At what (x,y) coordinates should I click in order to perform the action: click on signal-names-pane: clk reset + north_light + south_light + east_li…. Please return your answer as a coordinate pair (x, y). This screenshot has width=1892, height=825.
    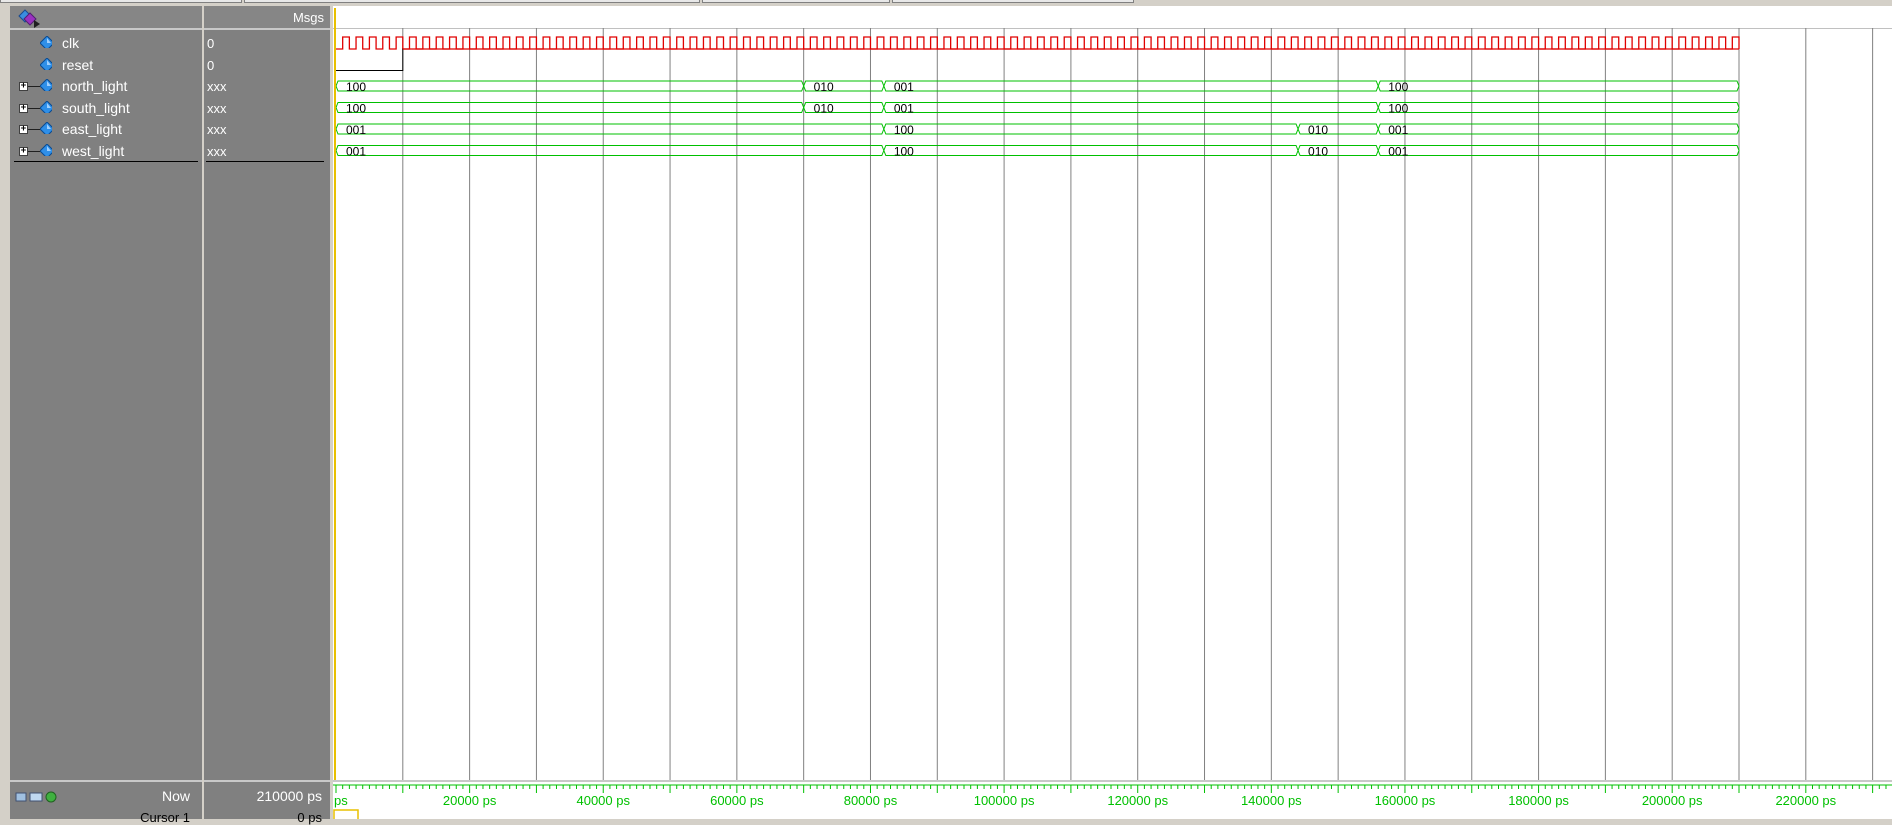
    Looking at the image, I should click on (106, 411).